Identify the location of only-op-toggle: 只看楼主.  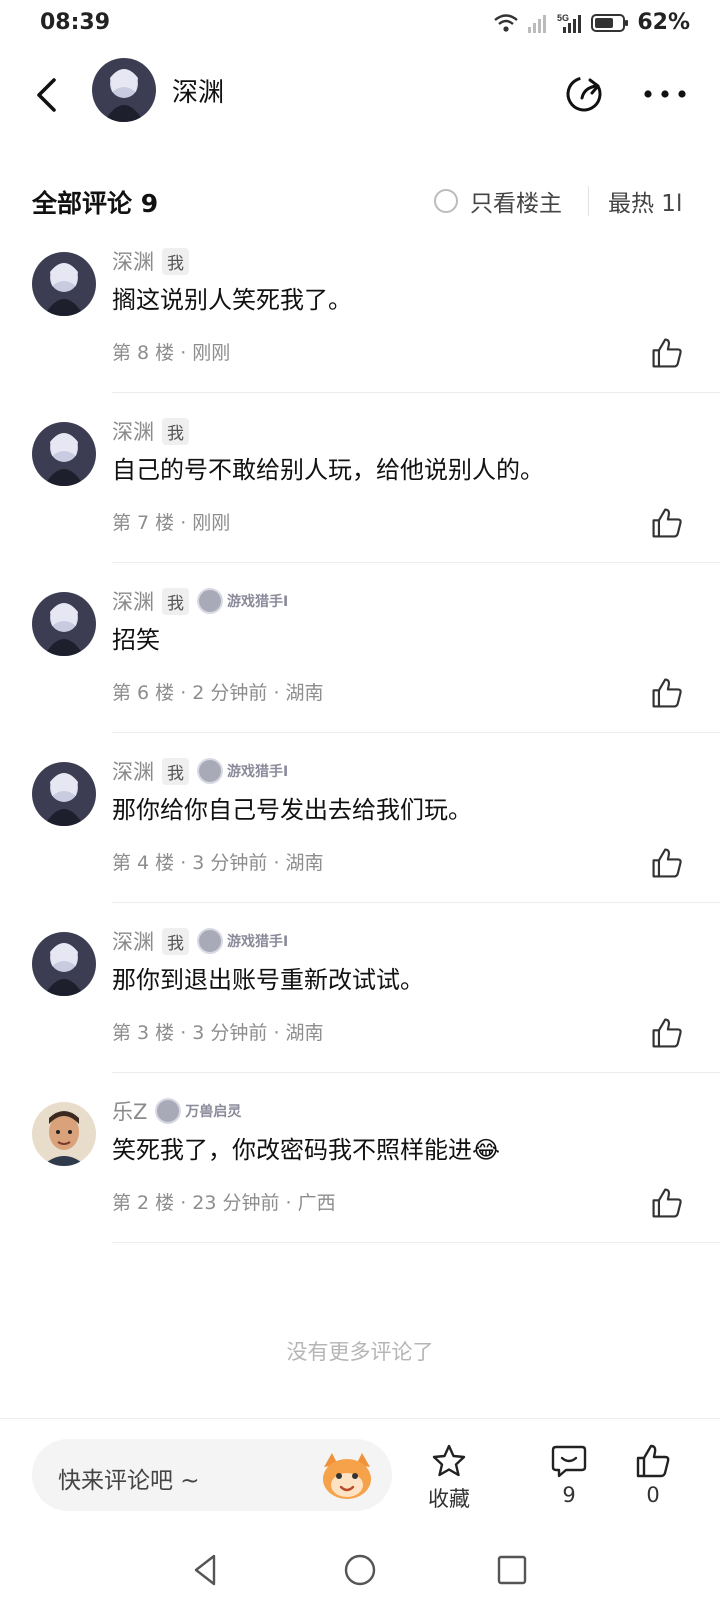
(498, 201).